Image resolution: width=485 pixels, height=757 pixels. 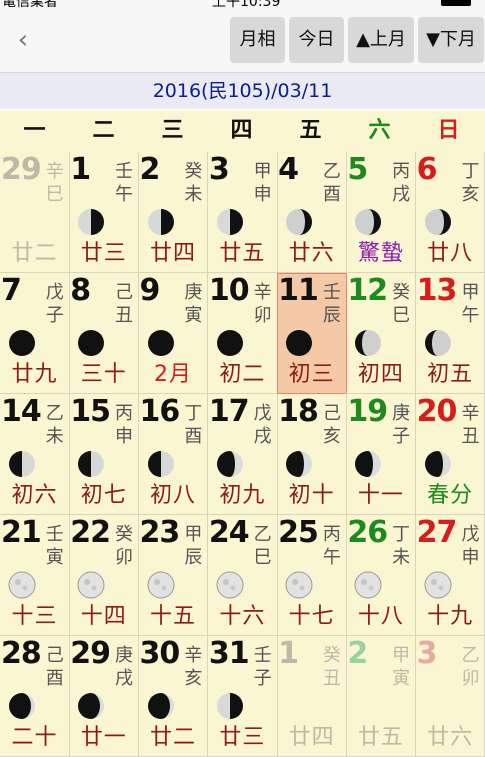 I want to click on calendar-day: 29 庚戌廿一, so click(x=104, y=696).